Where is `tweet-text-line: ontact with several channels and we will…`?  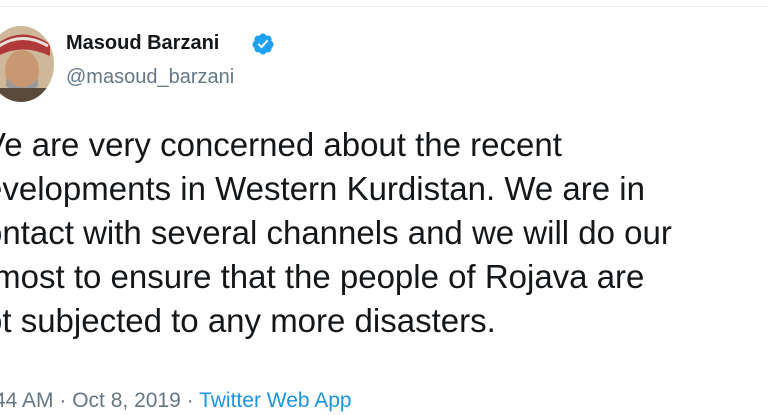 tweet-text-line: ontact with several channels and we will… is located at coordinates (336, 232).